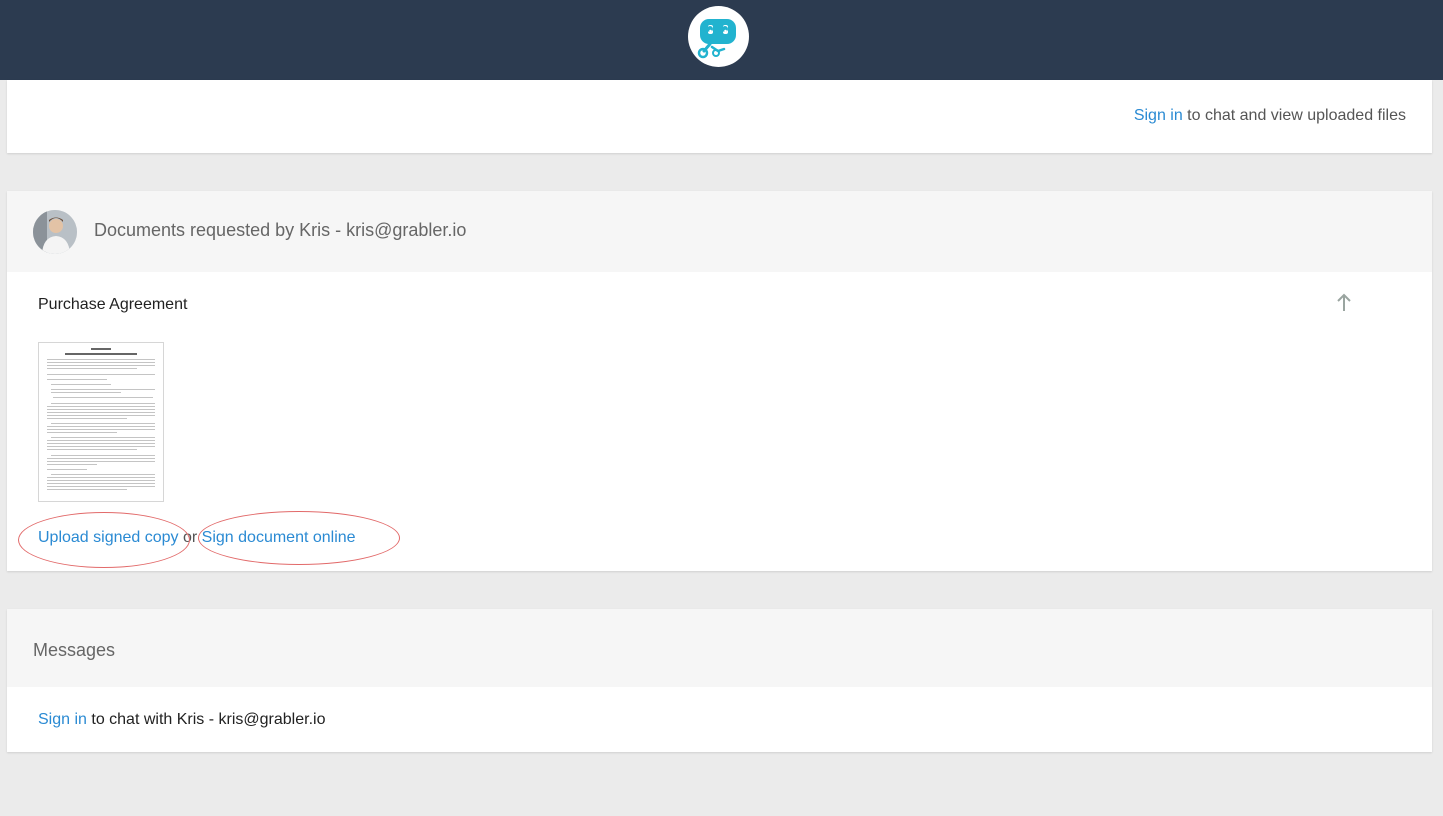 The image size is (1443, 816). I want to click on sign-document-online-link: Sign document online, so click(279, 537).